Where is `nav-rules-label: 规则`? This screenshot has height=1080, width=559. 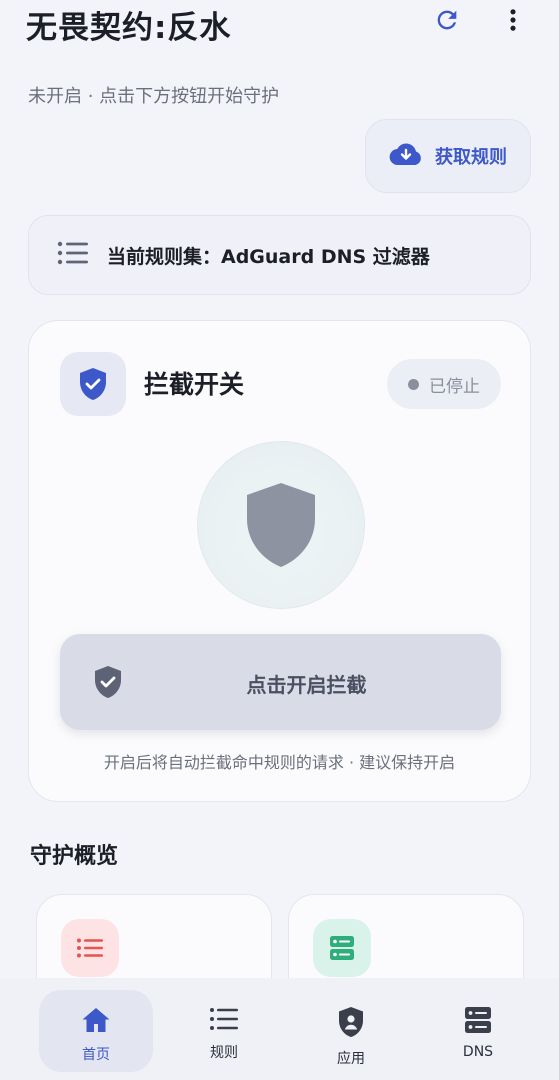
nav-rules-label: 规则 is located at coordinates (224, 1053).